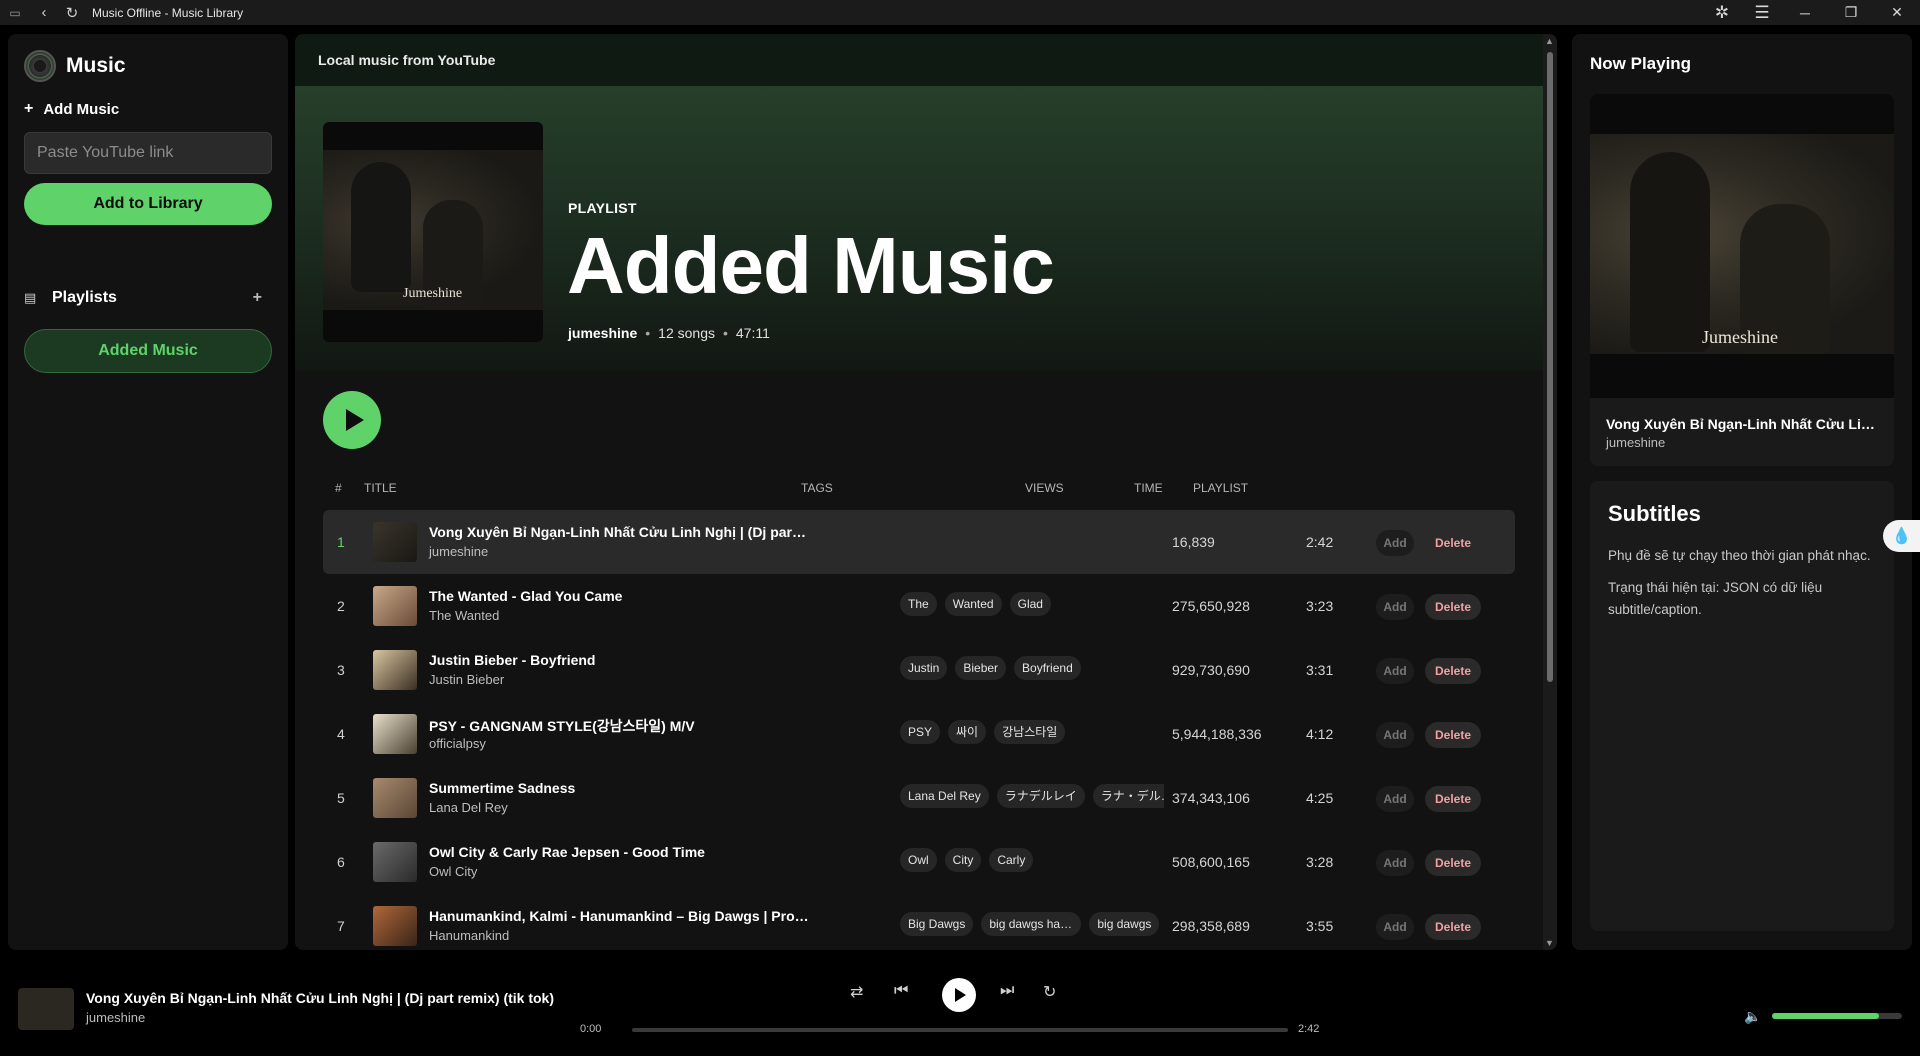 The width and height of the screenshot is (1920, 1056). What do you see at coordinates (1752, 1016) in the screenshot?
I see `volume-icon: 🔈` at bounding box center [1752, 1016].